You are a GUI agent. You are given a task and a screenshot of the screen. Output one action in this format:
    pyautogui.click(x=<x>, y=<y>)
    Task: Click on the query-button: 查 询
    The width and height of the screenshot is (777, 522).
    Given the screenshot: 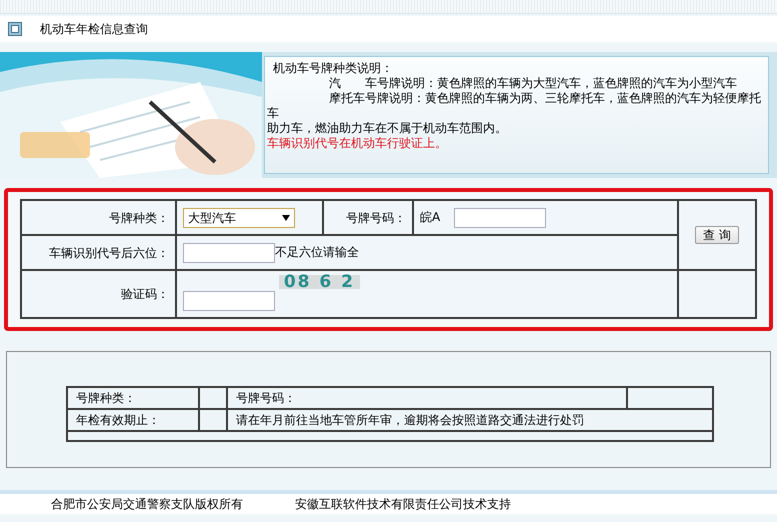 What is the action you would take?
    pyautogui.click(x=717, y=235)
    